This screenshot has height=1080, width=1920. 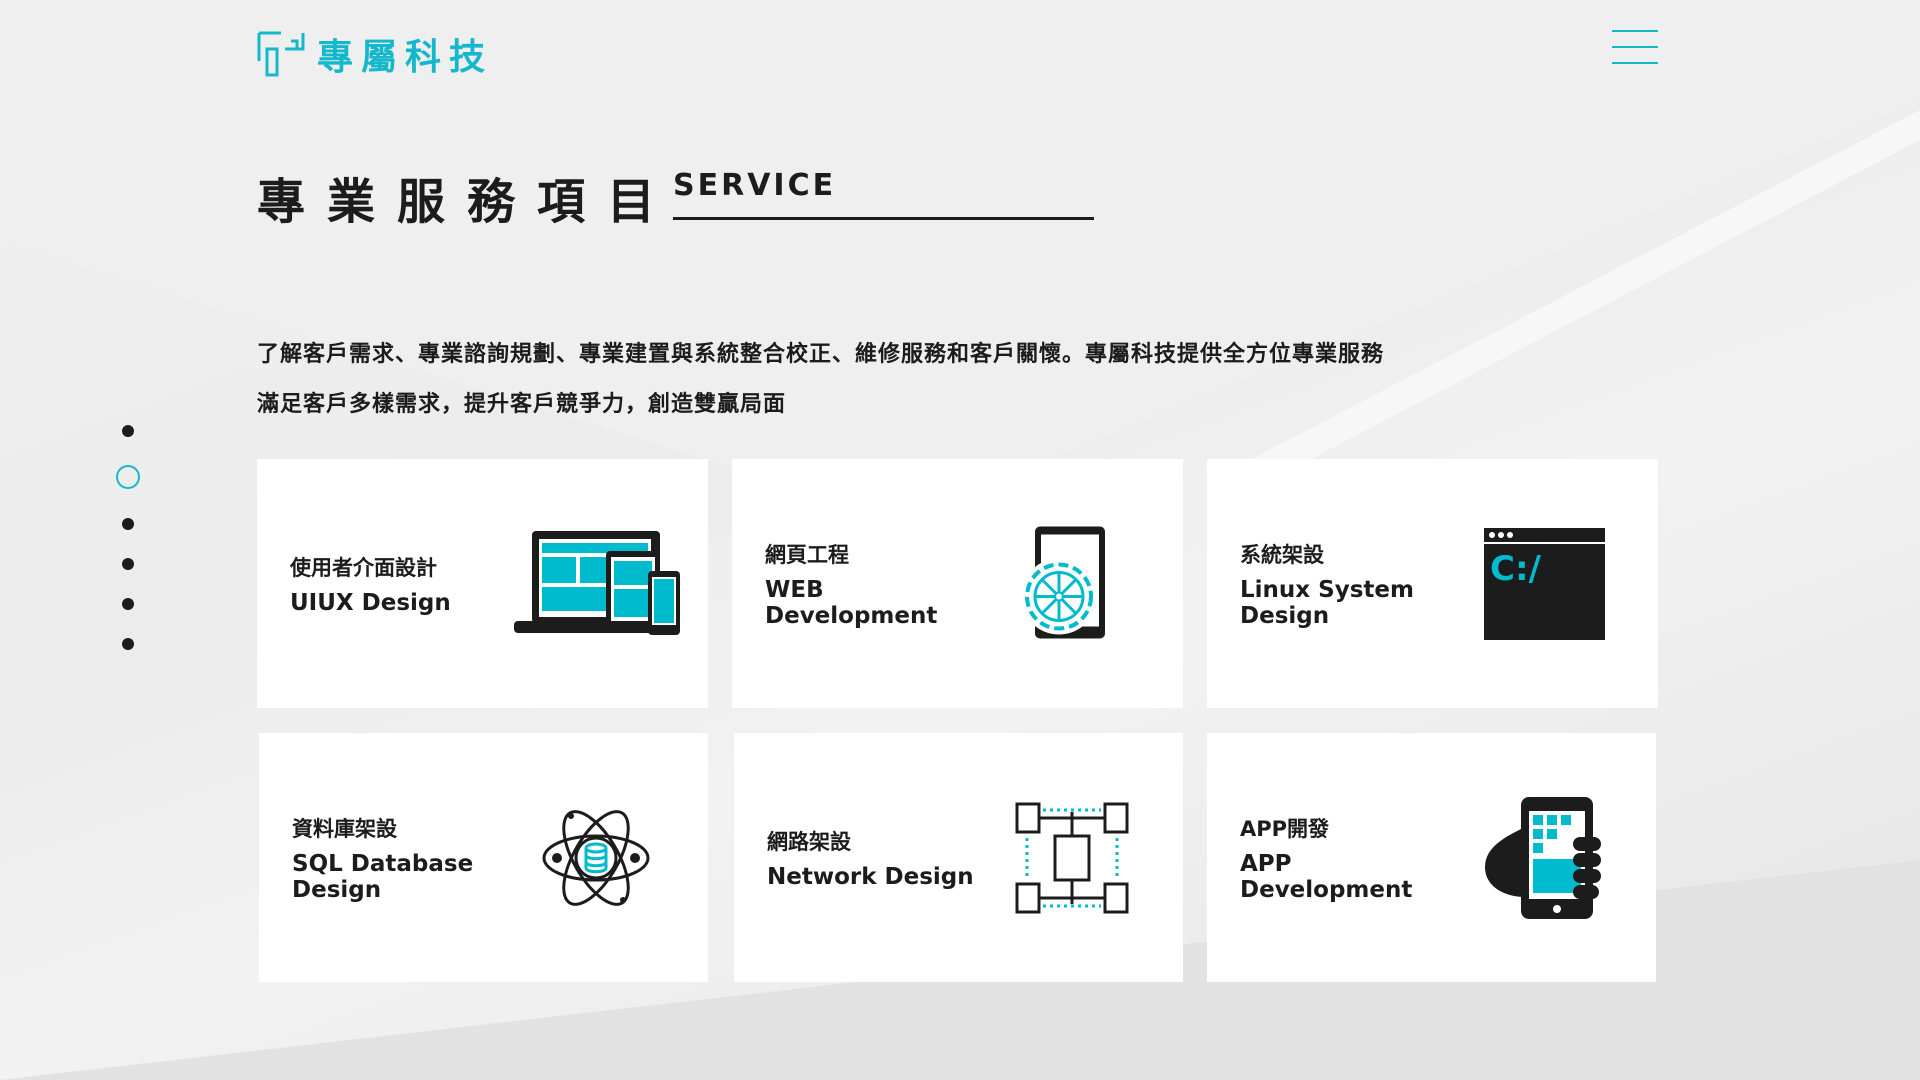 I want to click on terminal-icon: C:/, so click(x=1544, y=583).